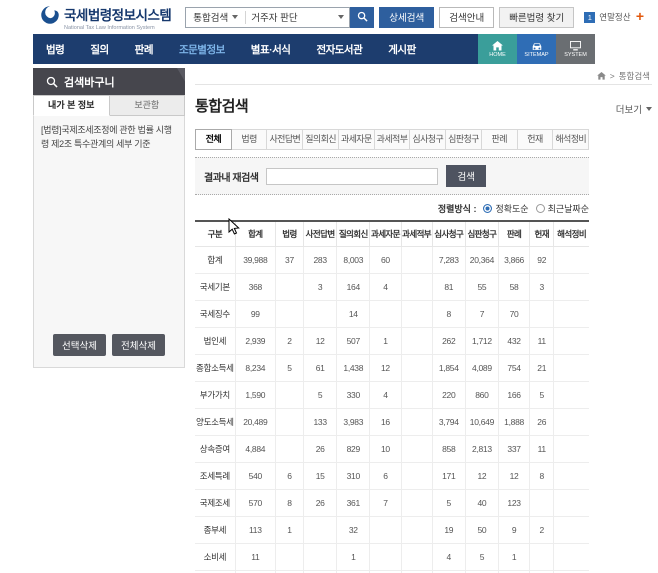 The width and height of the screenshot is (658, 573). What do you see at coordinates (213, 139) in the screenshot?
I see `category-tab-전체: 전체` at bounding box center [213, 139].